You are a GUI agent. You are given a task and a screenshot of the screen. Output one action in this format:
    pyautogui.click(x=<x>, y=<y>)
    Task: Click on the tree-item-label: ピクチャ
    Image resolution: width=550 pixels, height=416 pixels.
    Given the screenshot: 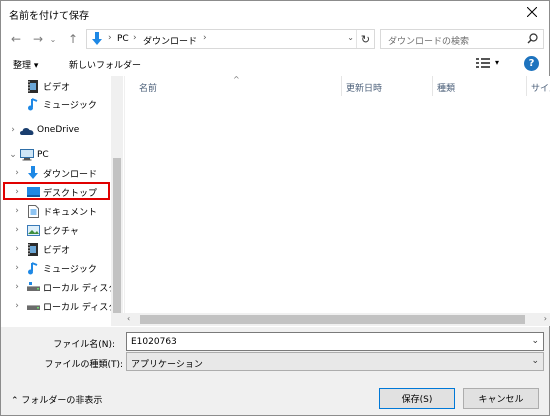 What is the action you would take?
    pyautogui.click(x=61, y=231)
    